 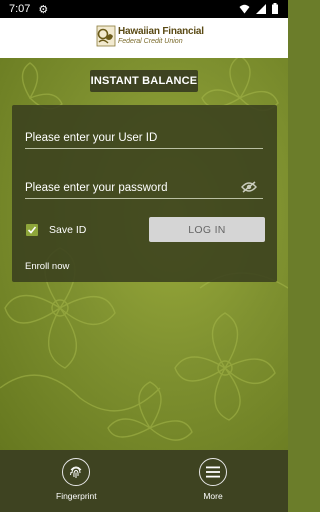 What do you see at coordinates (244, 10) in the screenshot?
I see `wifi-icon` at bounding box center [244, 10].